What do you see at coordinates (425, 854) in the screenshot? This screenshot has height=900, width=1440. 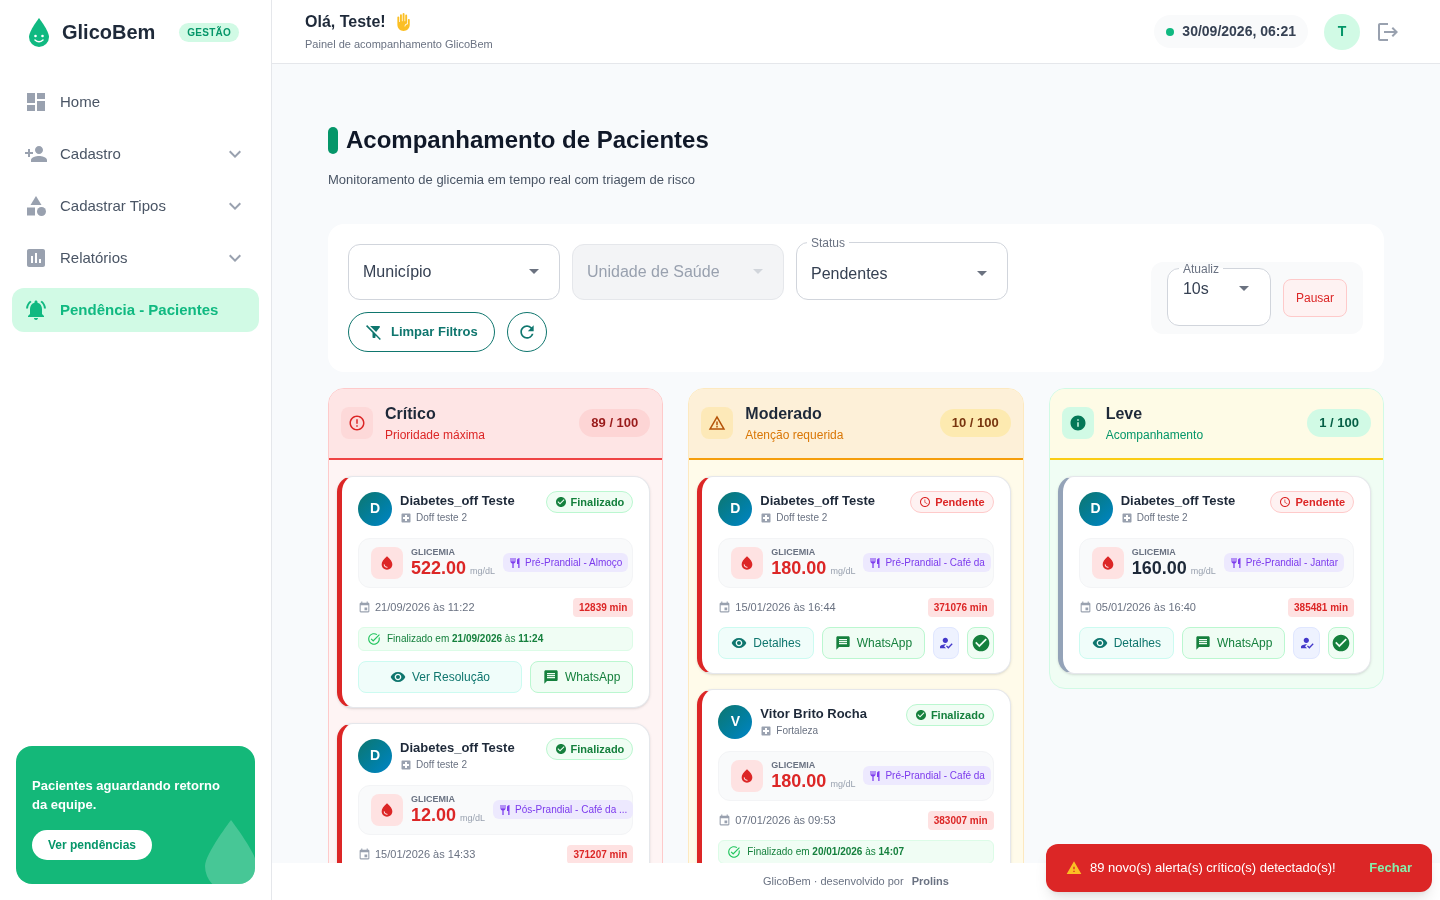 I see `measurement-date: 15/01/2026 às 14:33` at bounding box center [425, 854].